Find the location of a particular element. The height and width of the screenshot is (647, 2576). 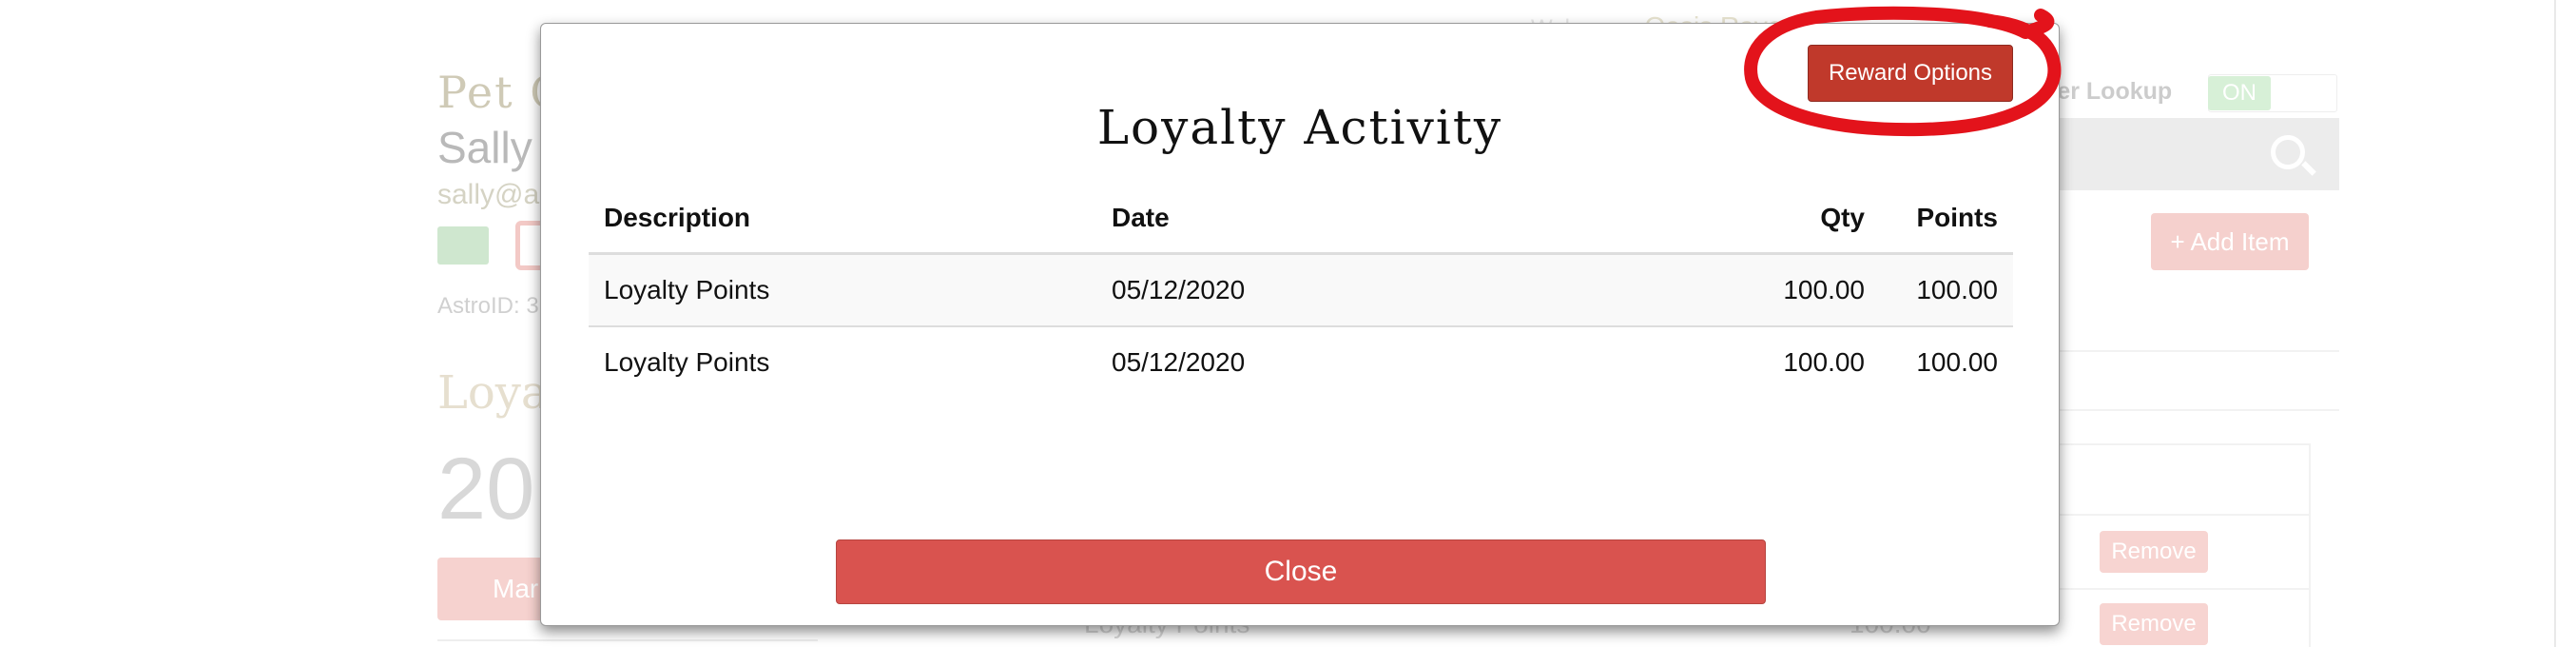

table-header-row: Description Date Qty Points is located at coordinates (1301, 219).